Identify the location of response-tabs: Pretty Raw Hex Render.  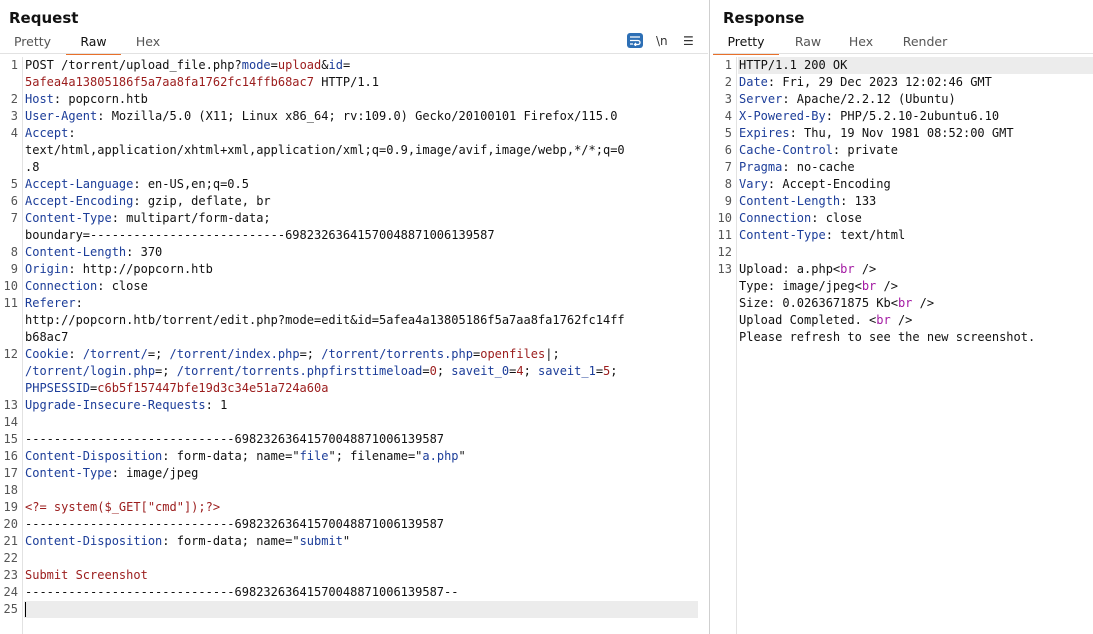
(903, 44).